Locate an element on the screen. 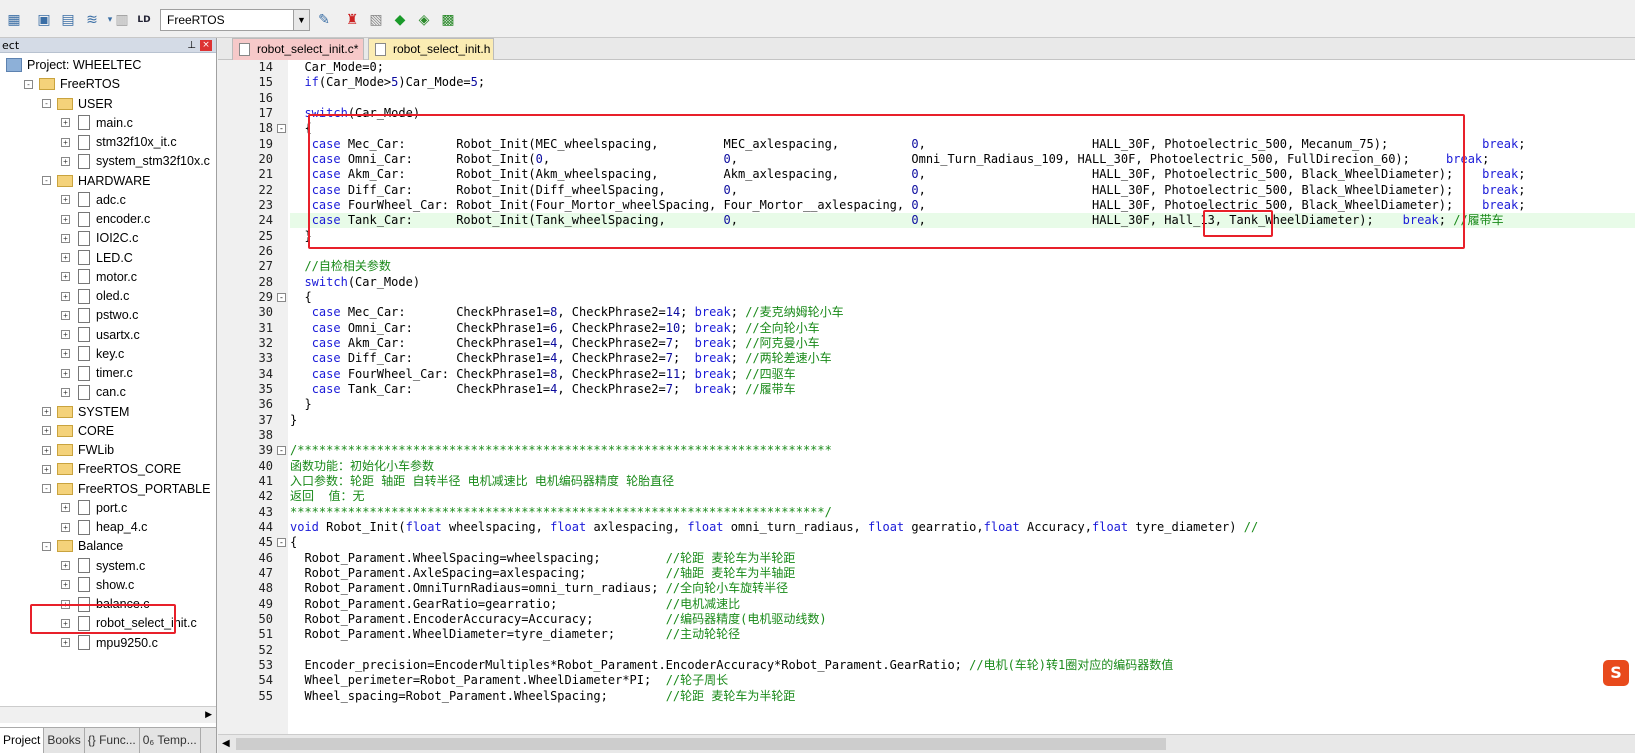 Image resolution: width=1635 pixels, height=753 pixels. tree-folder-item: - HARDWARE is located at coordinates (96, 181).